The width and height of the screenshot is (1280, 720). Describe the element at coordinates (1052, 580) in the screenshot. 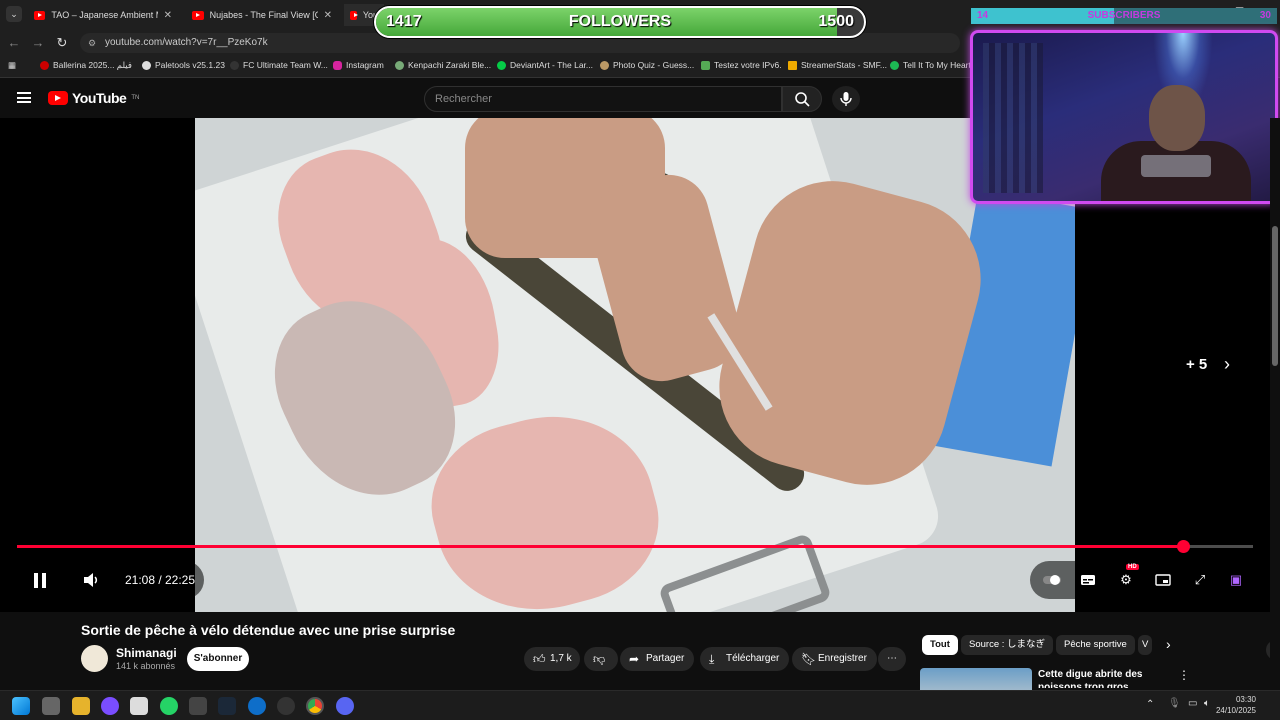

I see `autoplay-toggle` at that location.